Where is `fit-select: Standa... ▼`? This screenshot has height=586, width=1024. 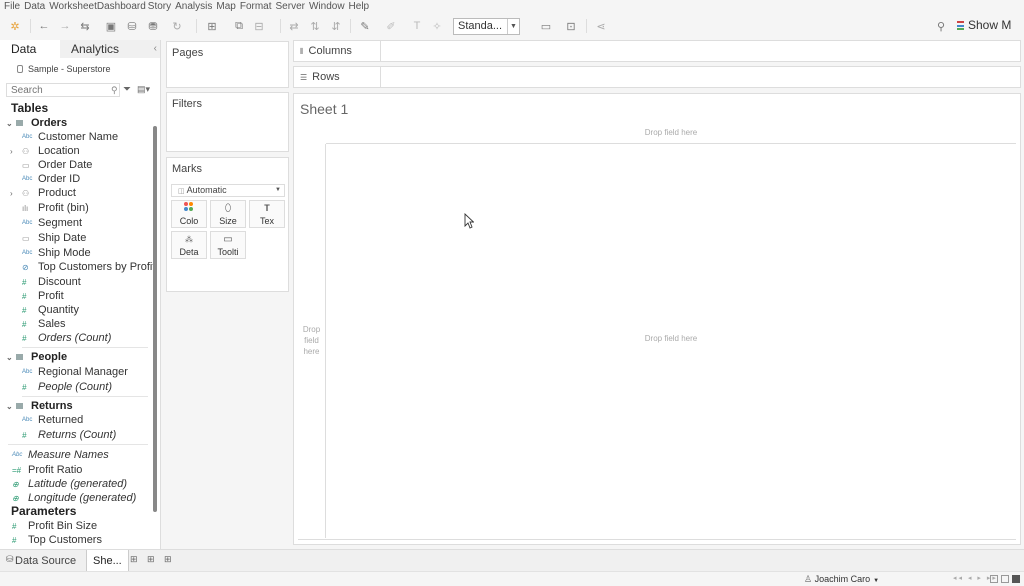
fit-select: Standa... ▼ is located at coordinates (486, 26).